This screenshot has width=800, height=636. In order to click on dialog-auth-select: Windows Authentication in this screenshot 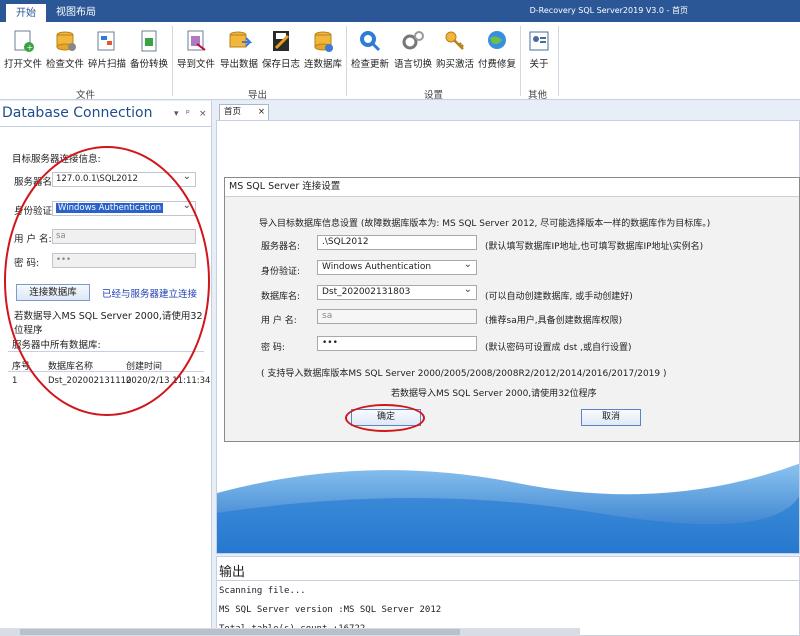, I will do `click(397, 266)`.